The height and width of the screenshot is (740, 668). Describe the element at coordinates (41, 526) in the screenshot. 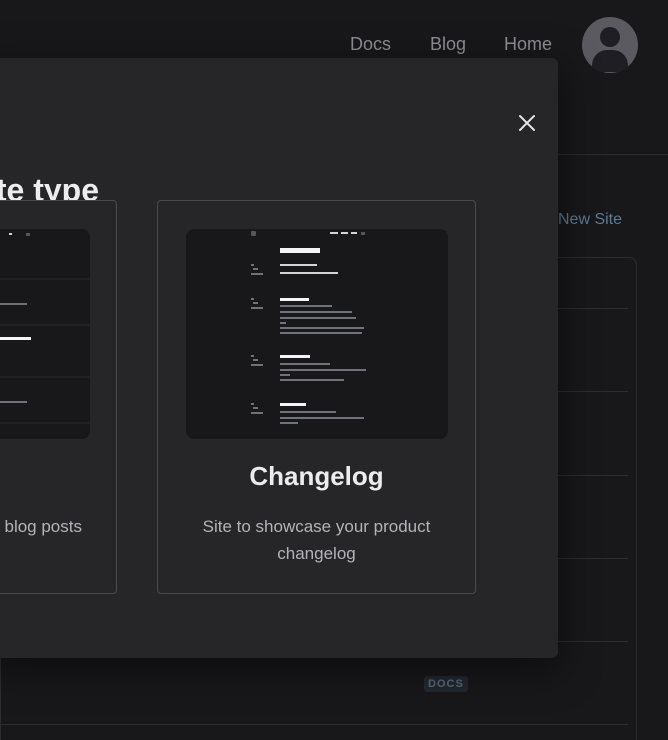

I see `card-description: r blog posts` at that location.